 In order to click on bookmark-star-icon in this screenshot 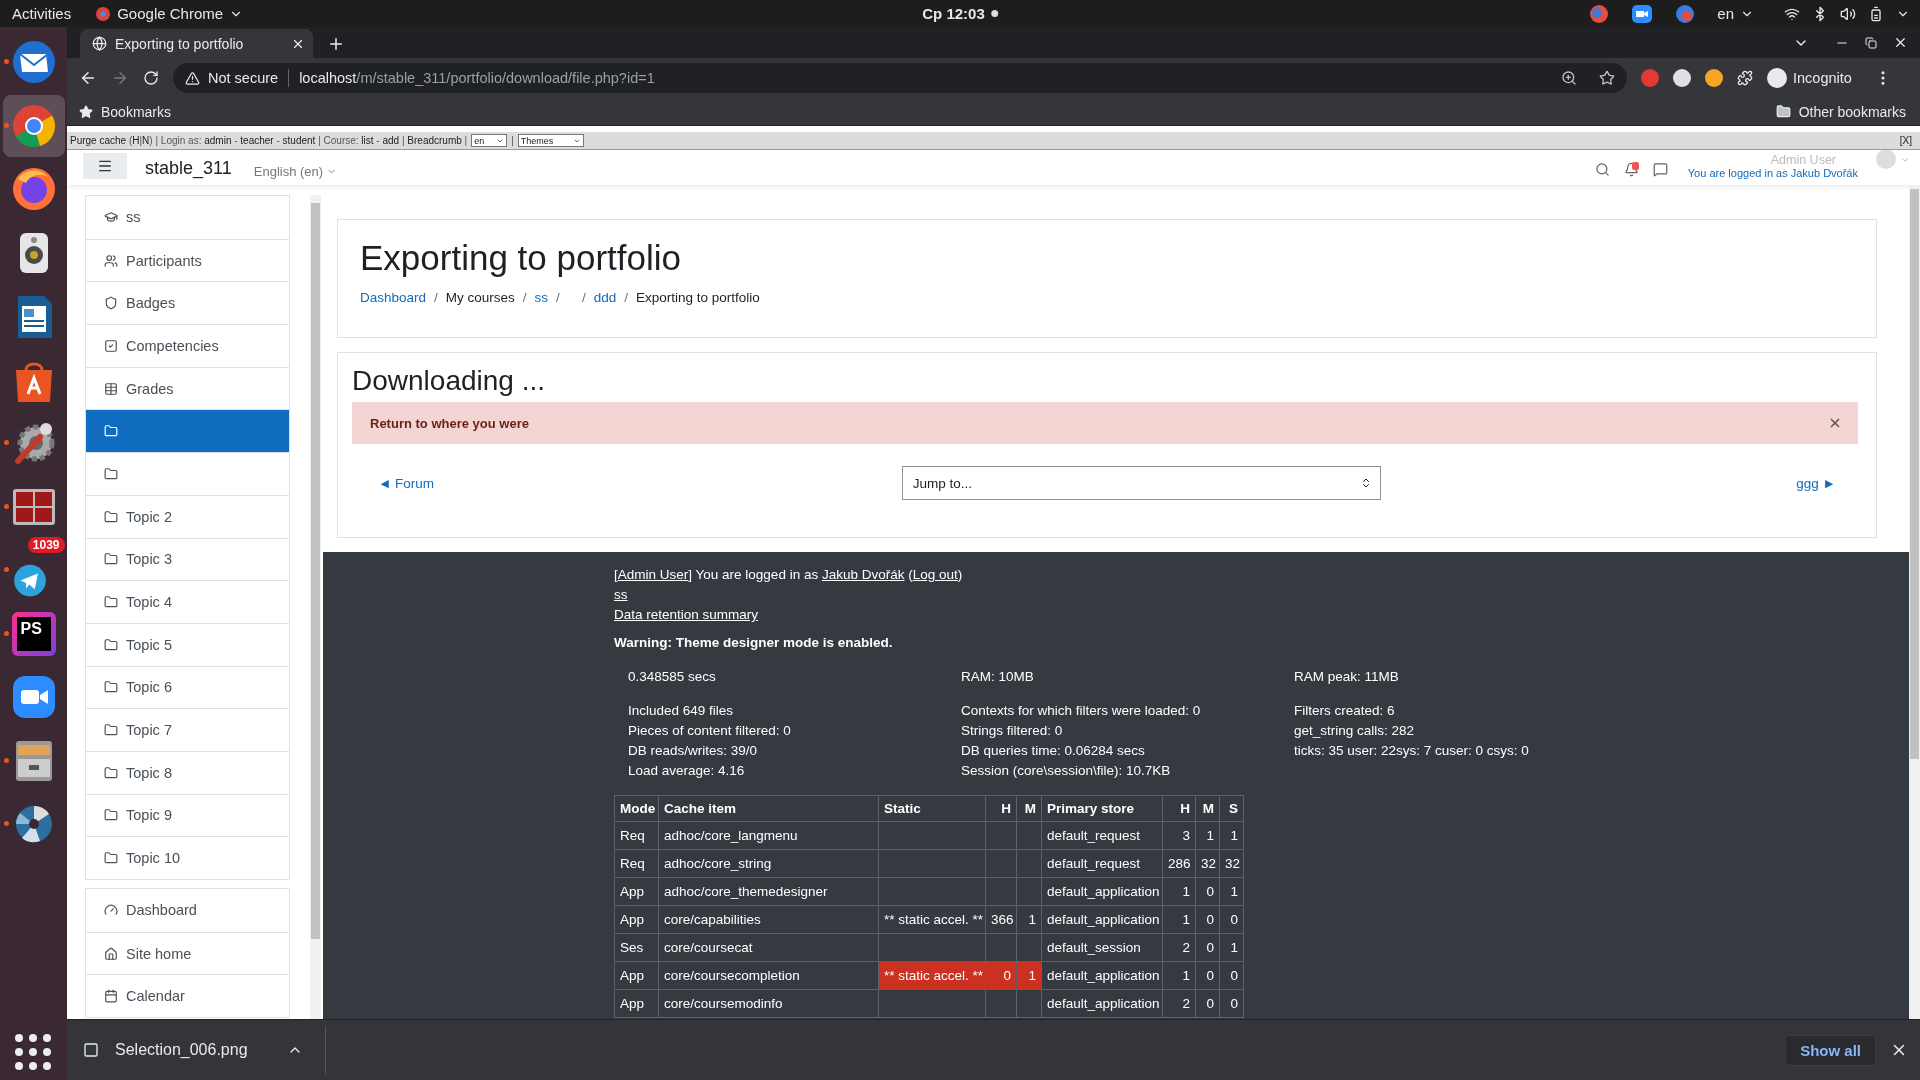, I will do `click(1607, 78)`.